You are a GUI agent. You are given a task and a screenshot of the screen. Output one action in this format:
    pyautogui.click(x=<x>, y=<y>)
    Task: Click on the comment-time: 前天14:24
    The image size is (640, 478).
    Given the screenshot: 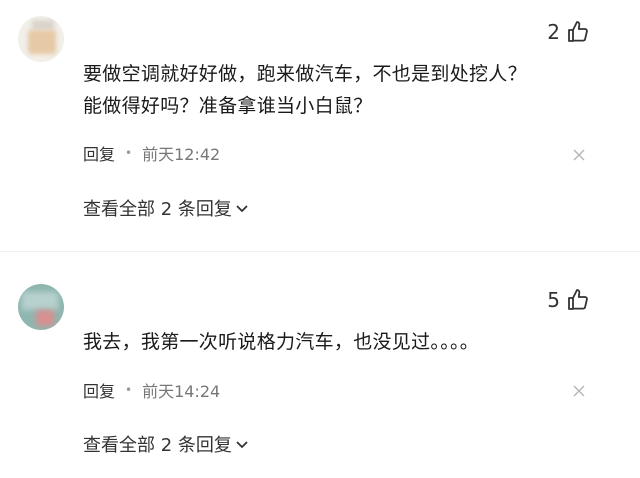 What is the action you would take?
    pyautogui.click(x=181, y=391)
    